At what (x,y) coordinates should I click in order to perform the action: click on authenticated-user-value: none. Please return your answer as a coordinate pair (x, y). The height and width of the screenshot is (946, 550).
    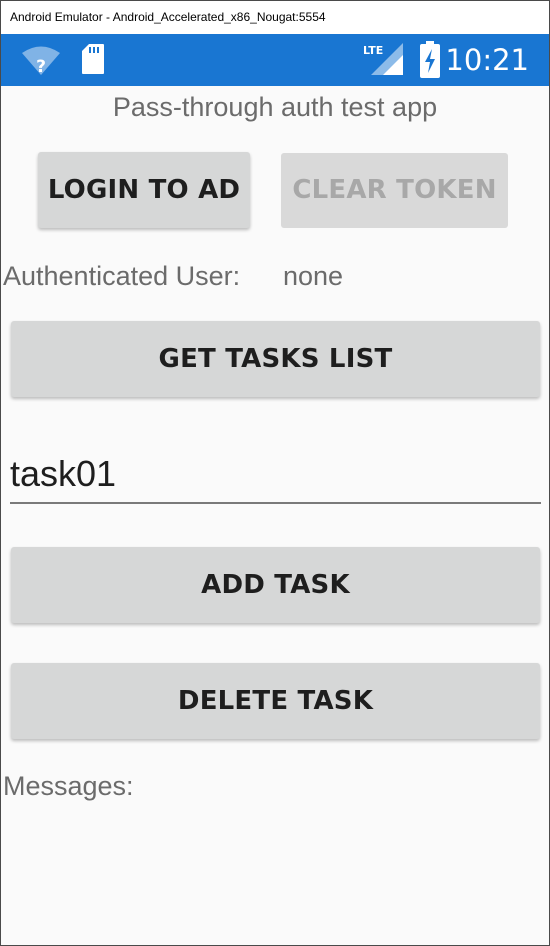
    Looking at the image, I should click on (313, 276).